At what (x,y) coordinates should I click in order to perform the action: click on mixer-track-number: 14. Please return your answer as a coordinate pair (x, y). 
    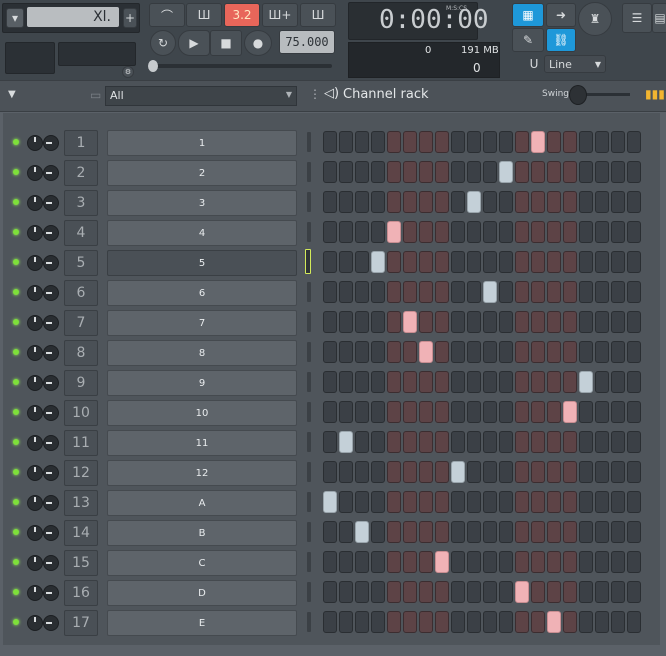
    Looking at the image, I should click on (81, 533).